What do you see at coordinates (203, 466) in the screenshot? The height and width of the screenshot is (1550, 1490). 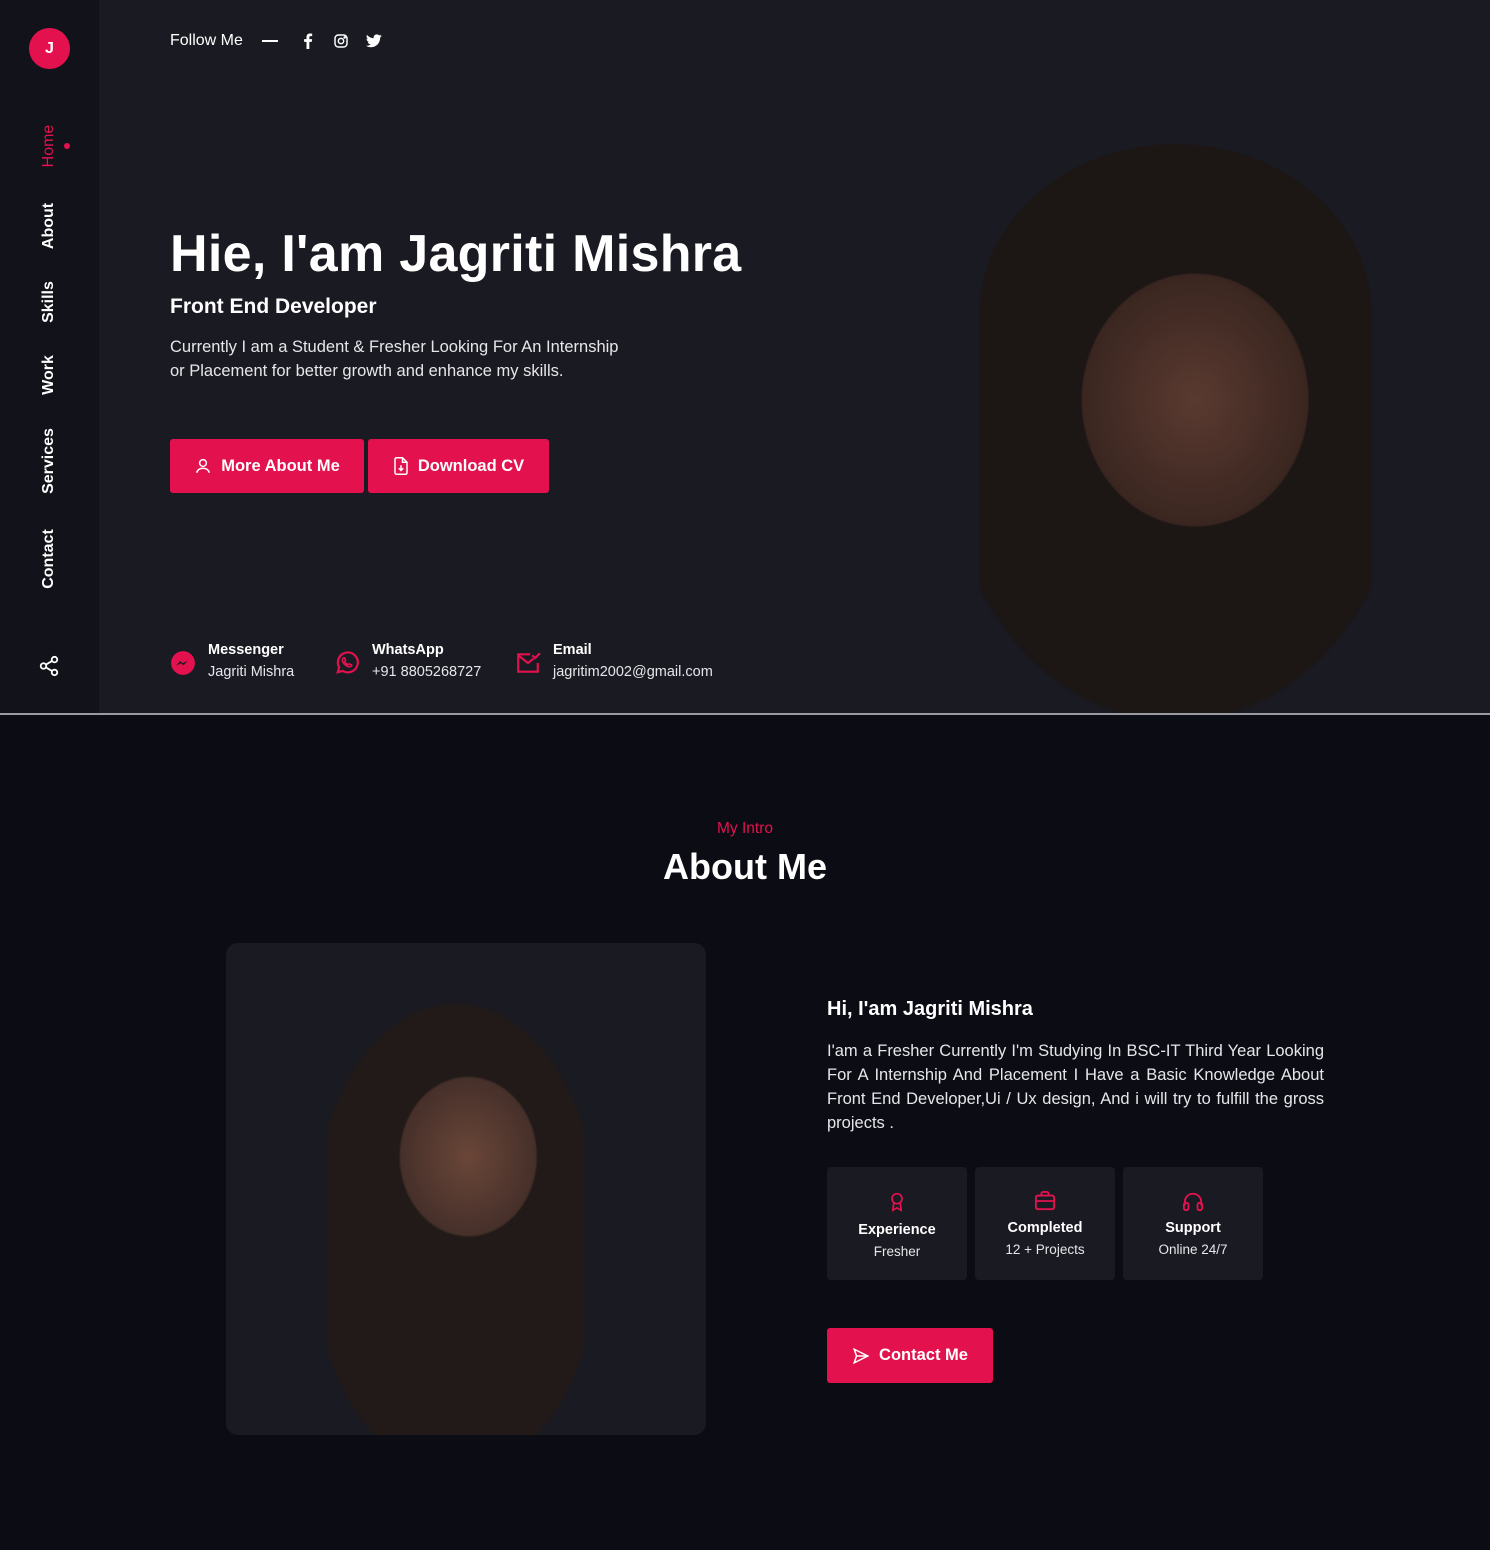 I see `user-icon` at bounding box center [203, 466].